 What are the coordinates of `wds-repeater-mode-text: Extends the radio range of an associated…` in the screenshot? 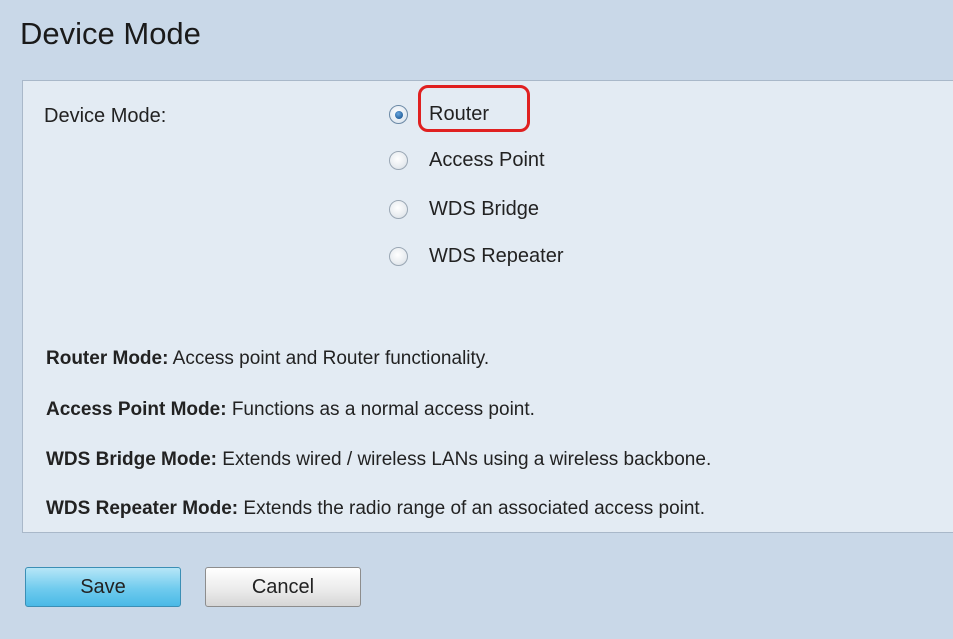 It's located at (471, 508).